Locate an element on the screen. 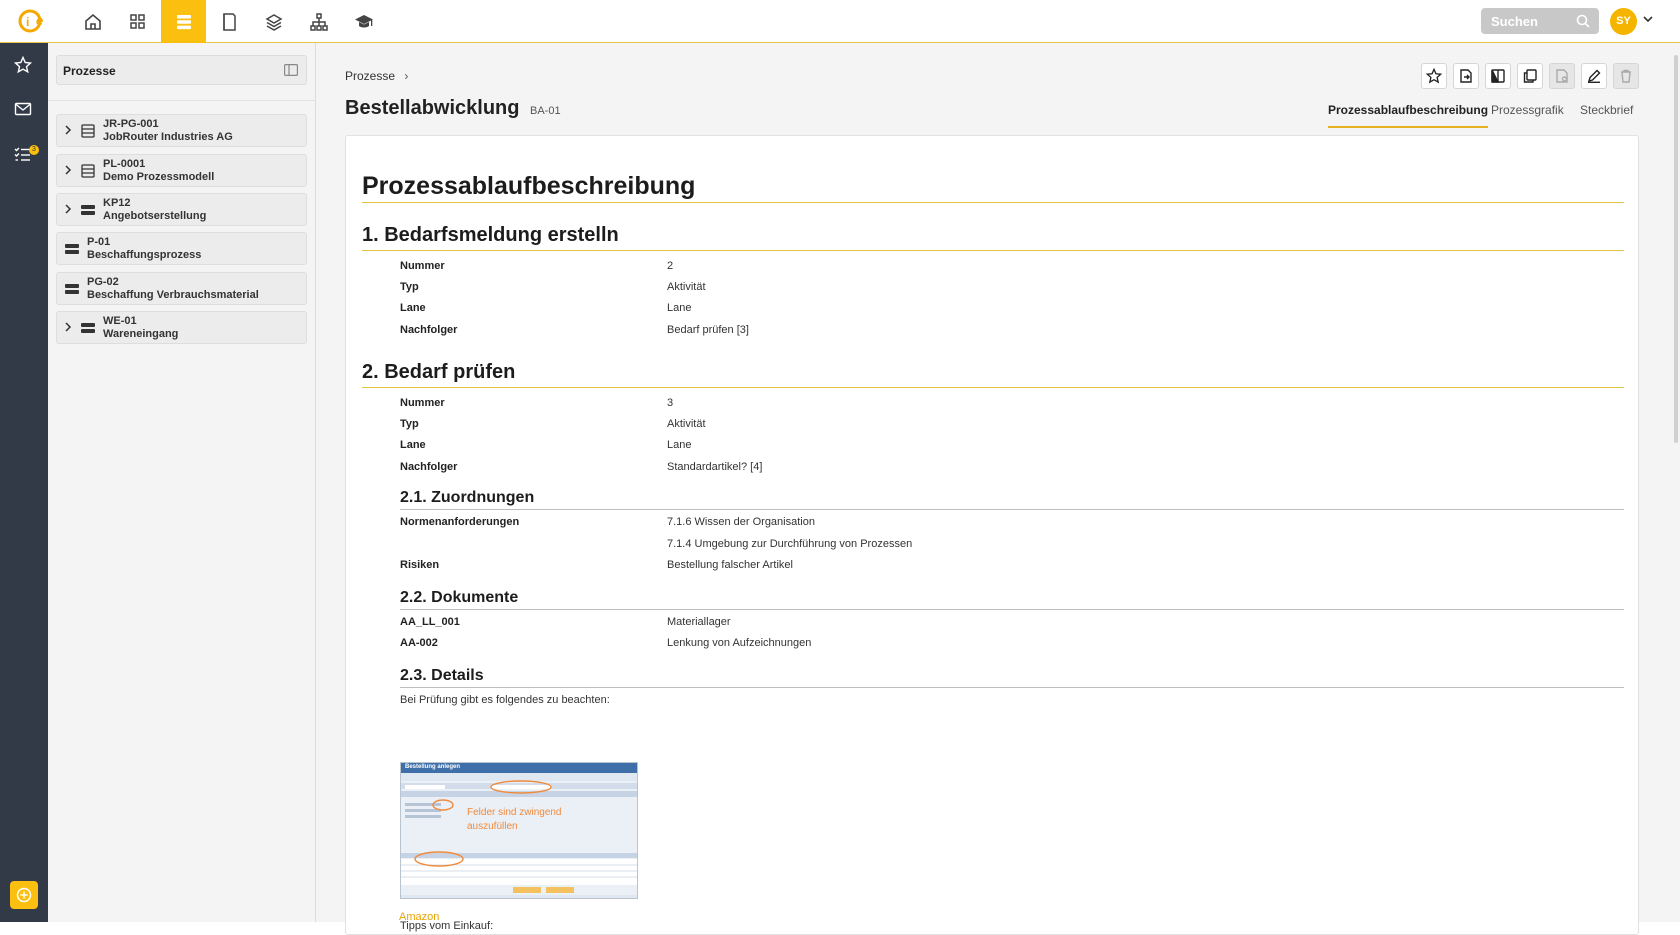  tree-item-name: JobRouter Industries AG is located at coordinates (168, 137).